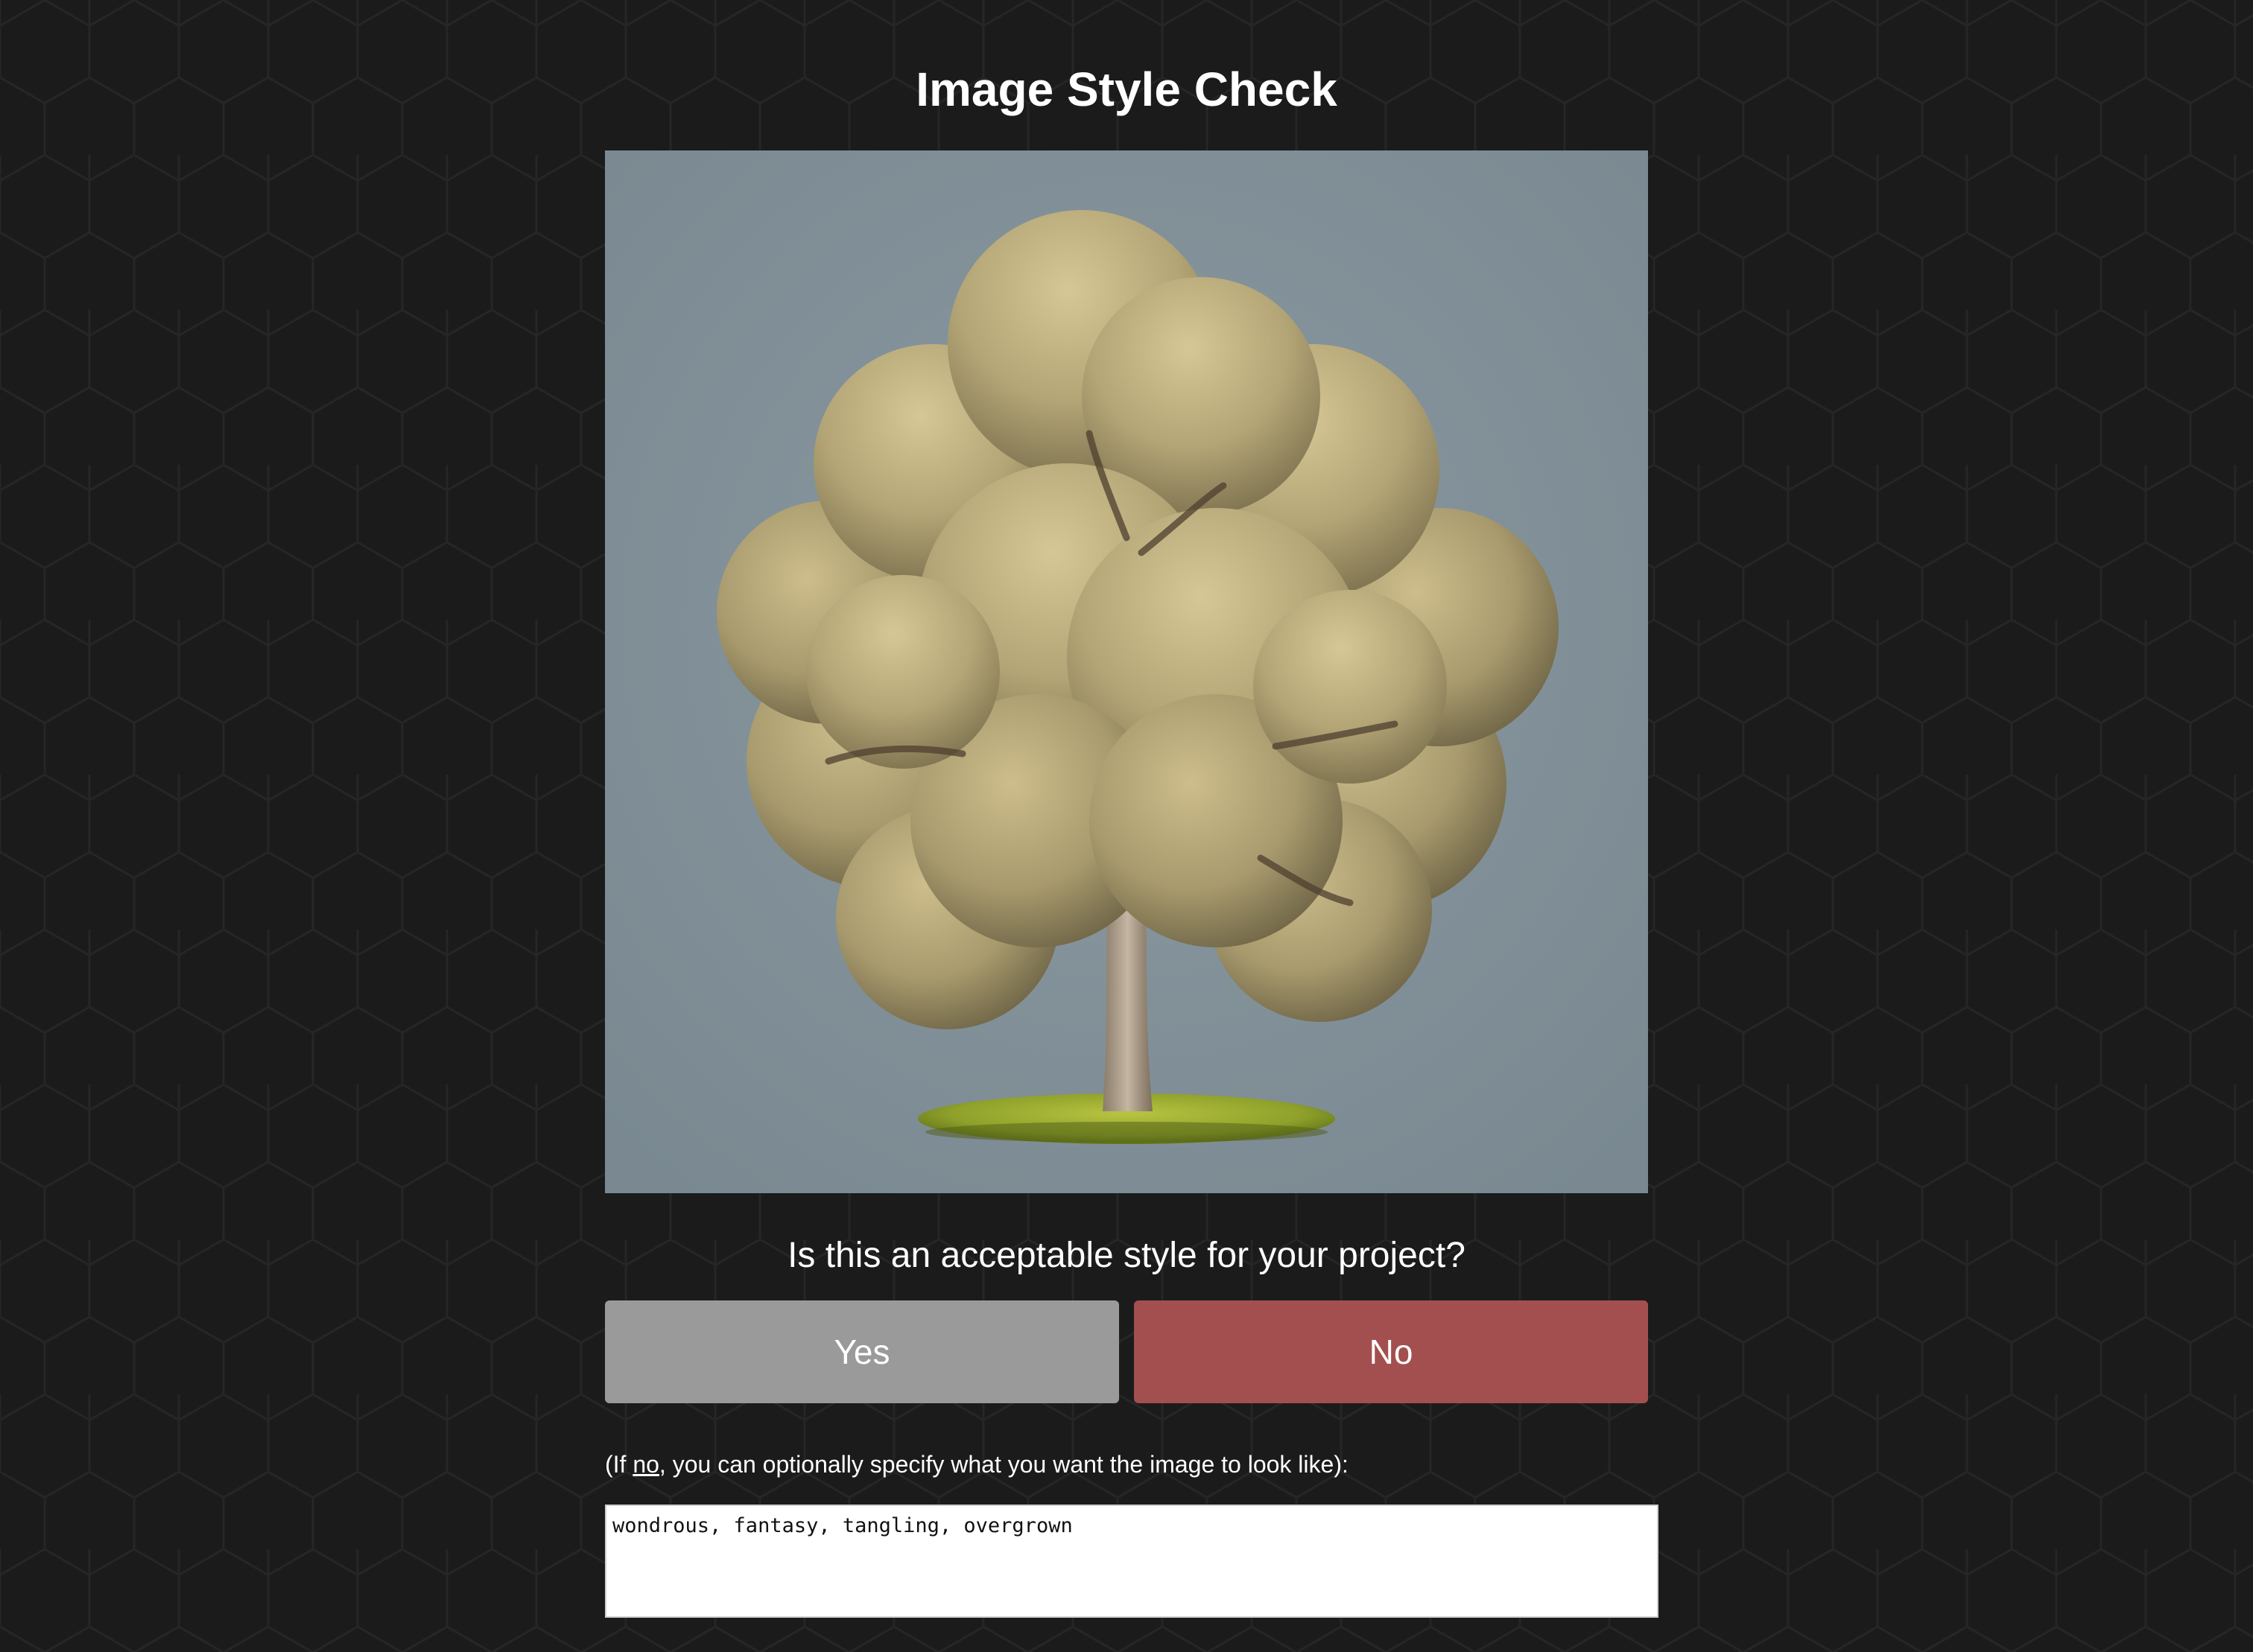  I want to click on yes-button: Yes, so click(862, 1351).